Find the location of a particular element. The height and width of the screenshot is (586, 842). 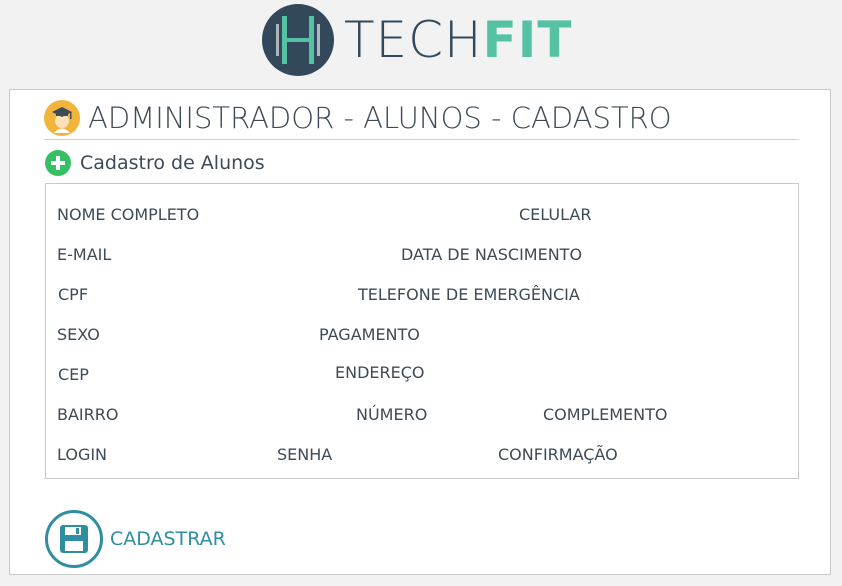

brand-name-tech: TECH is located at coordinates (413, 40).